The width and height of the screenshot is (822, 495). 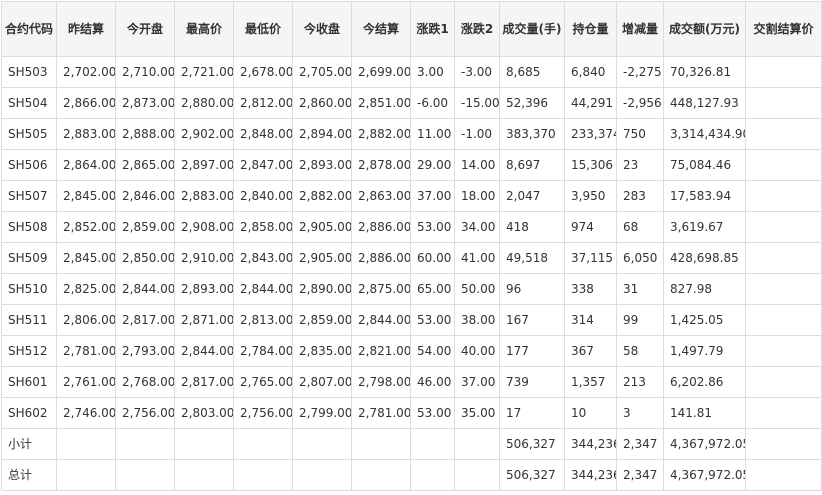 What do you see at coordinates (704, 103) in the screenshot?
I see `table-cell: 448,127.93` at bounding box center [704, 103].